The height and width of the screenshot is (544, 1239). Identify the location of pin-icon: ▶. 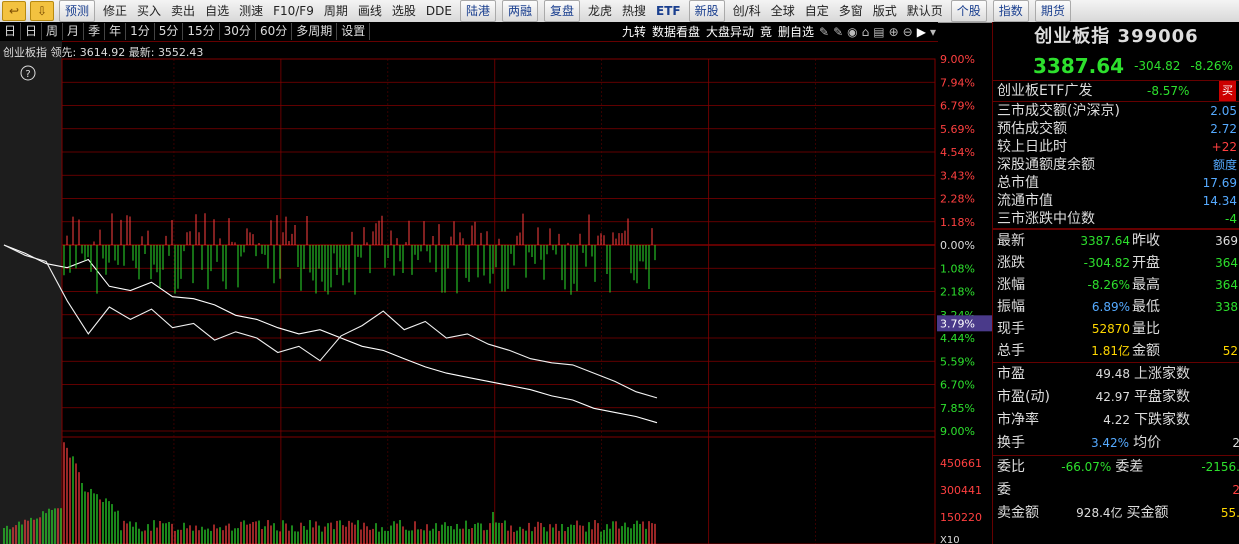
(921, 32).